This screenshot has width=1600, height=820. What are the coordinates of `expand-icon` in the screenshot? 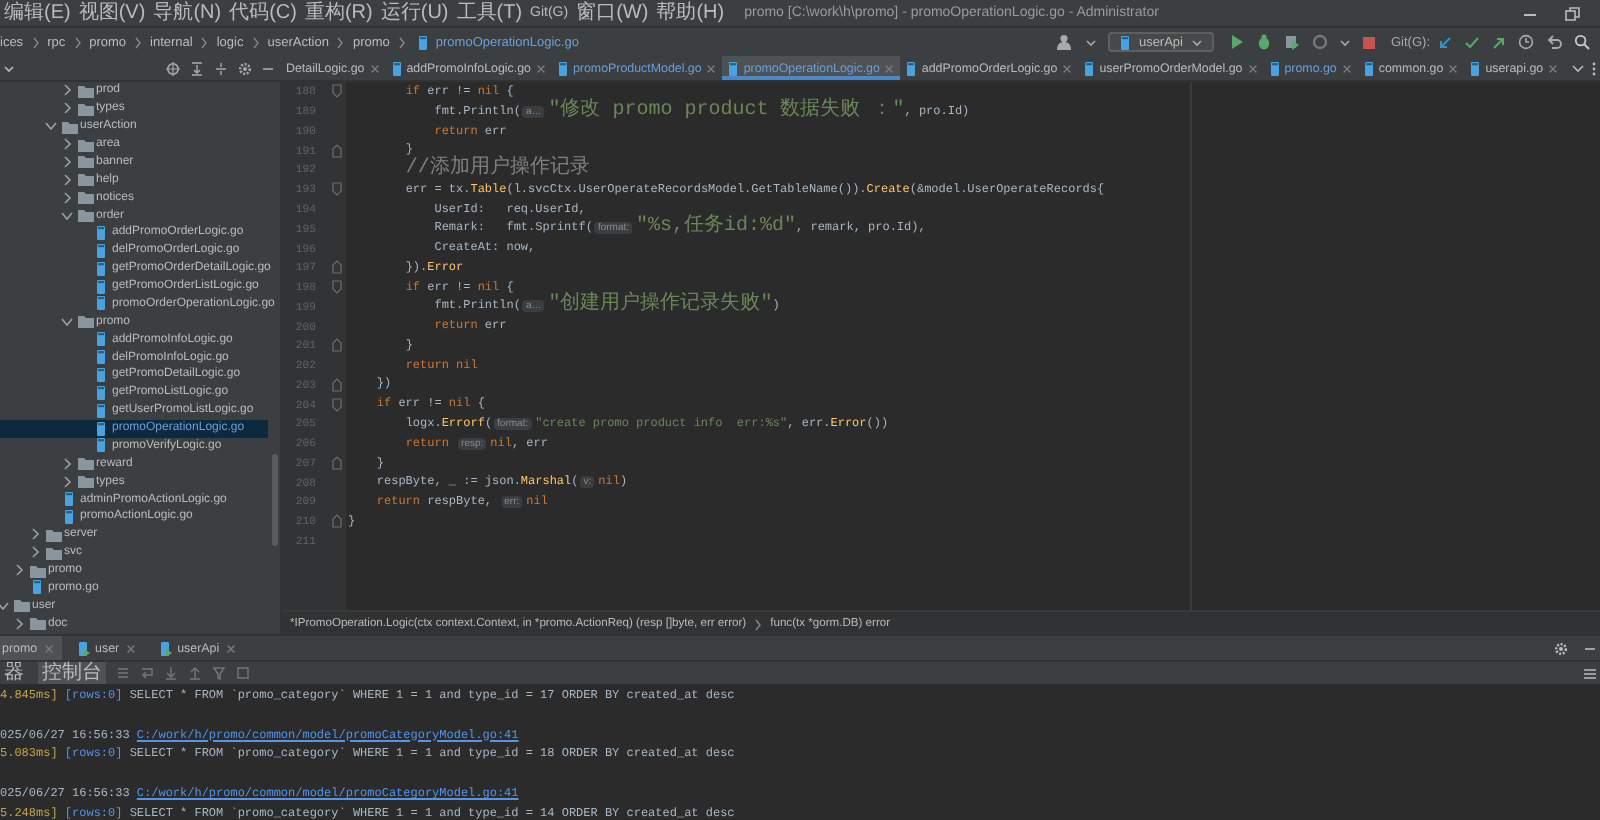 It's located at (221, 68).